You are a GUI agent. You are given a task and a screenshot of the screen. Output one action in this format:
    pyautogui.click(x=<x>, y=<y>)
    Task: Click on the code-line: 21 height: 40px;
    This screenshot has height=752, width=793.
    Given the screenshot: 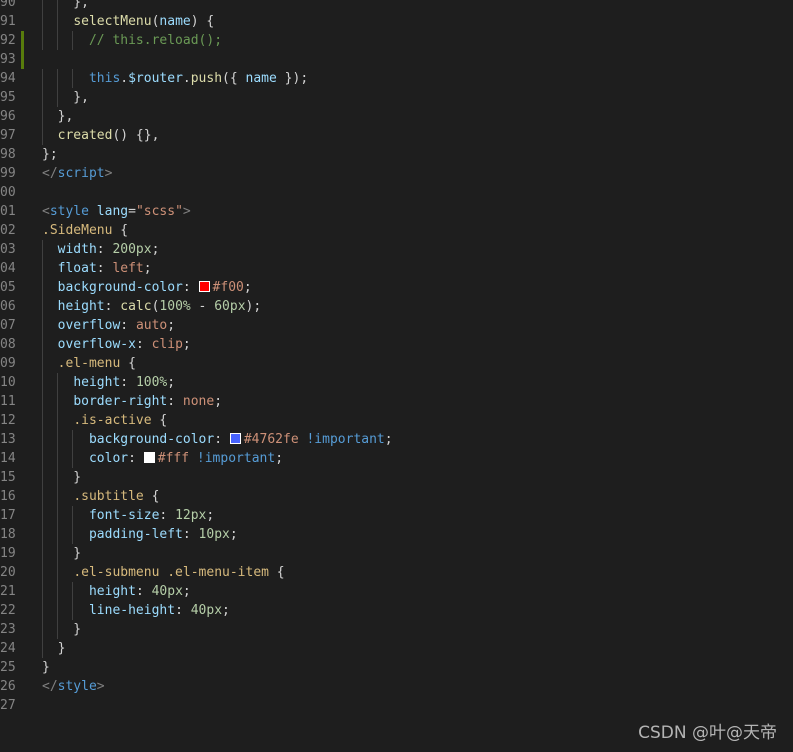 What is the action you would take?
    pyautogui.click(x=396, y=591)
    